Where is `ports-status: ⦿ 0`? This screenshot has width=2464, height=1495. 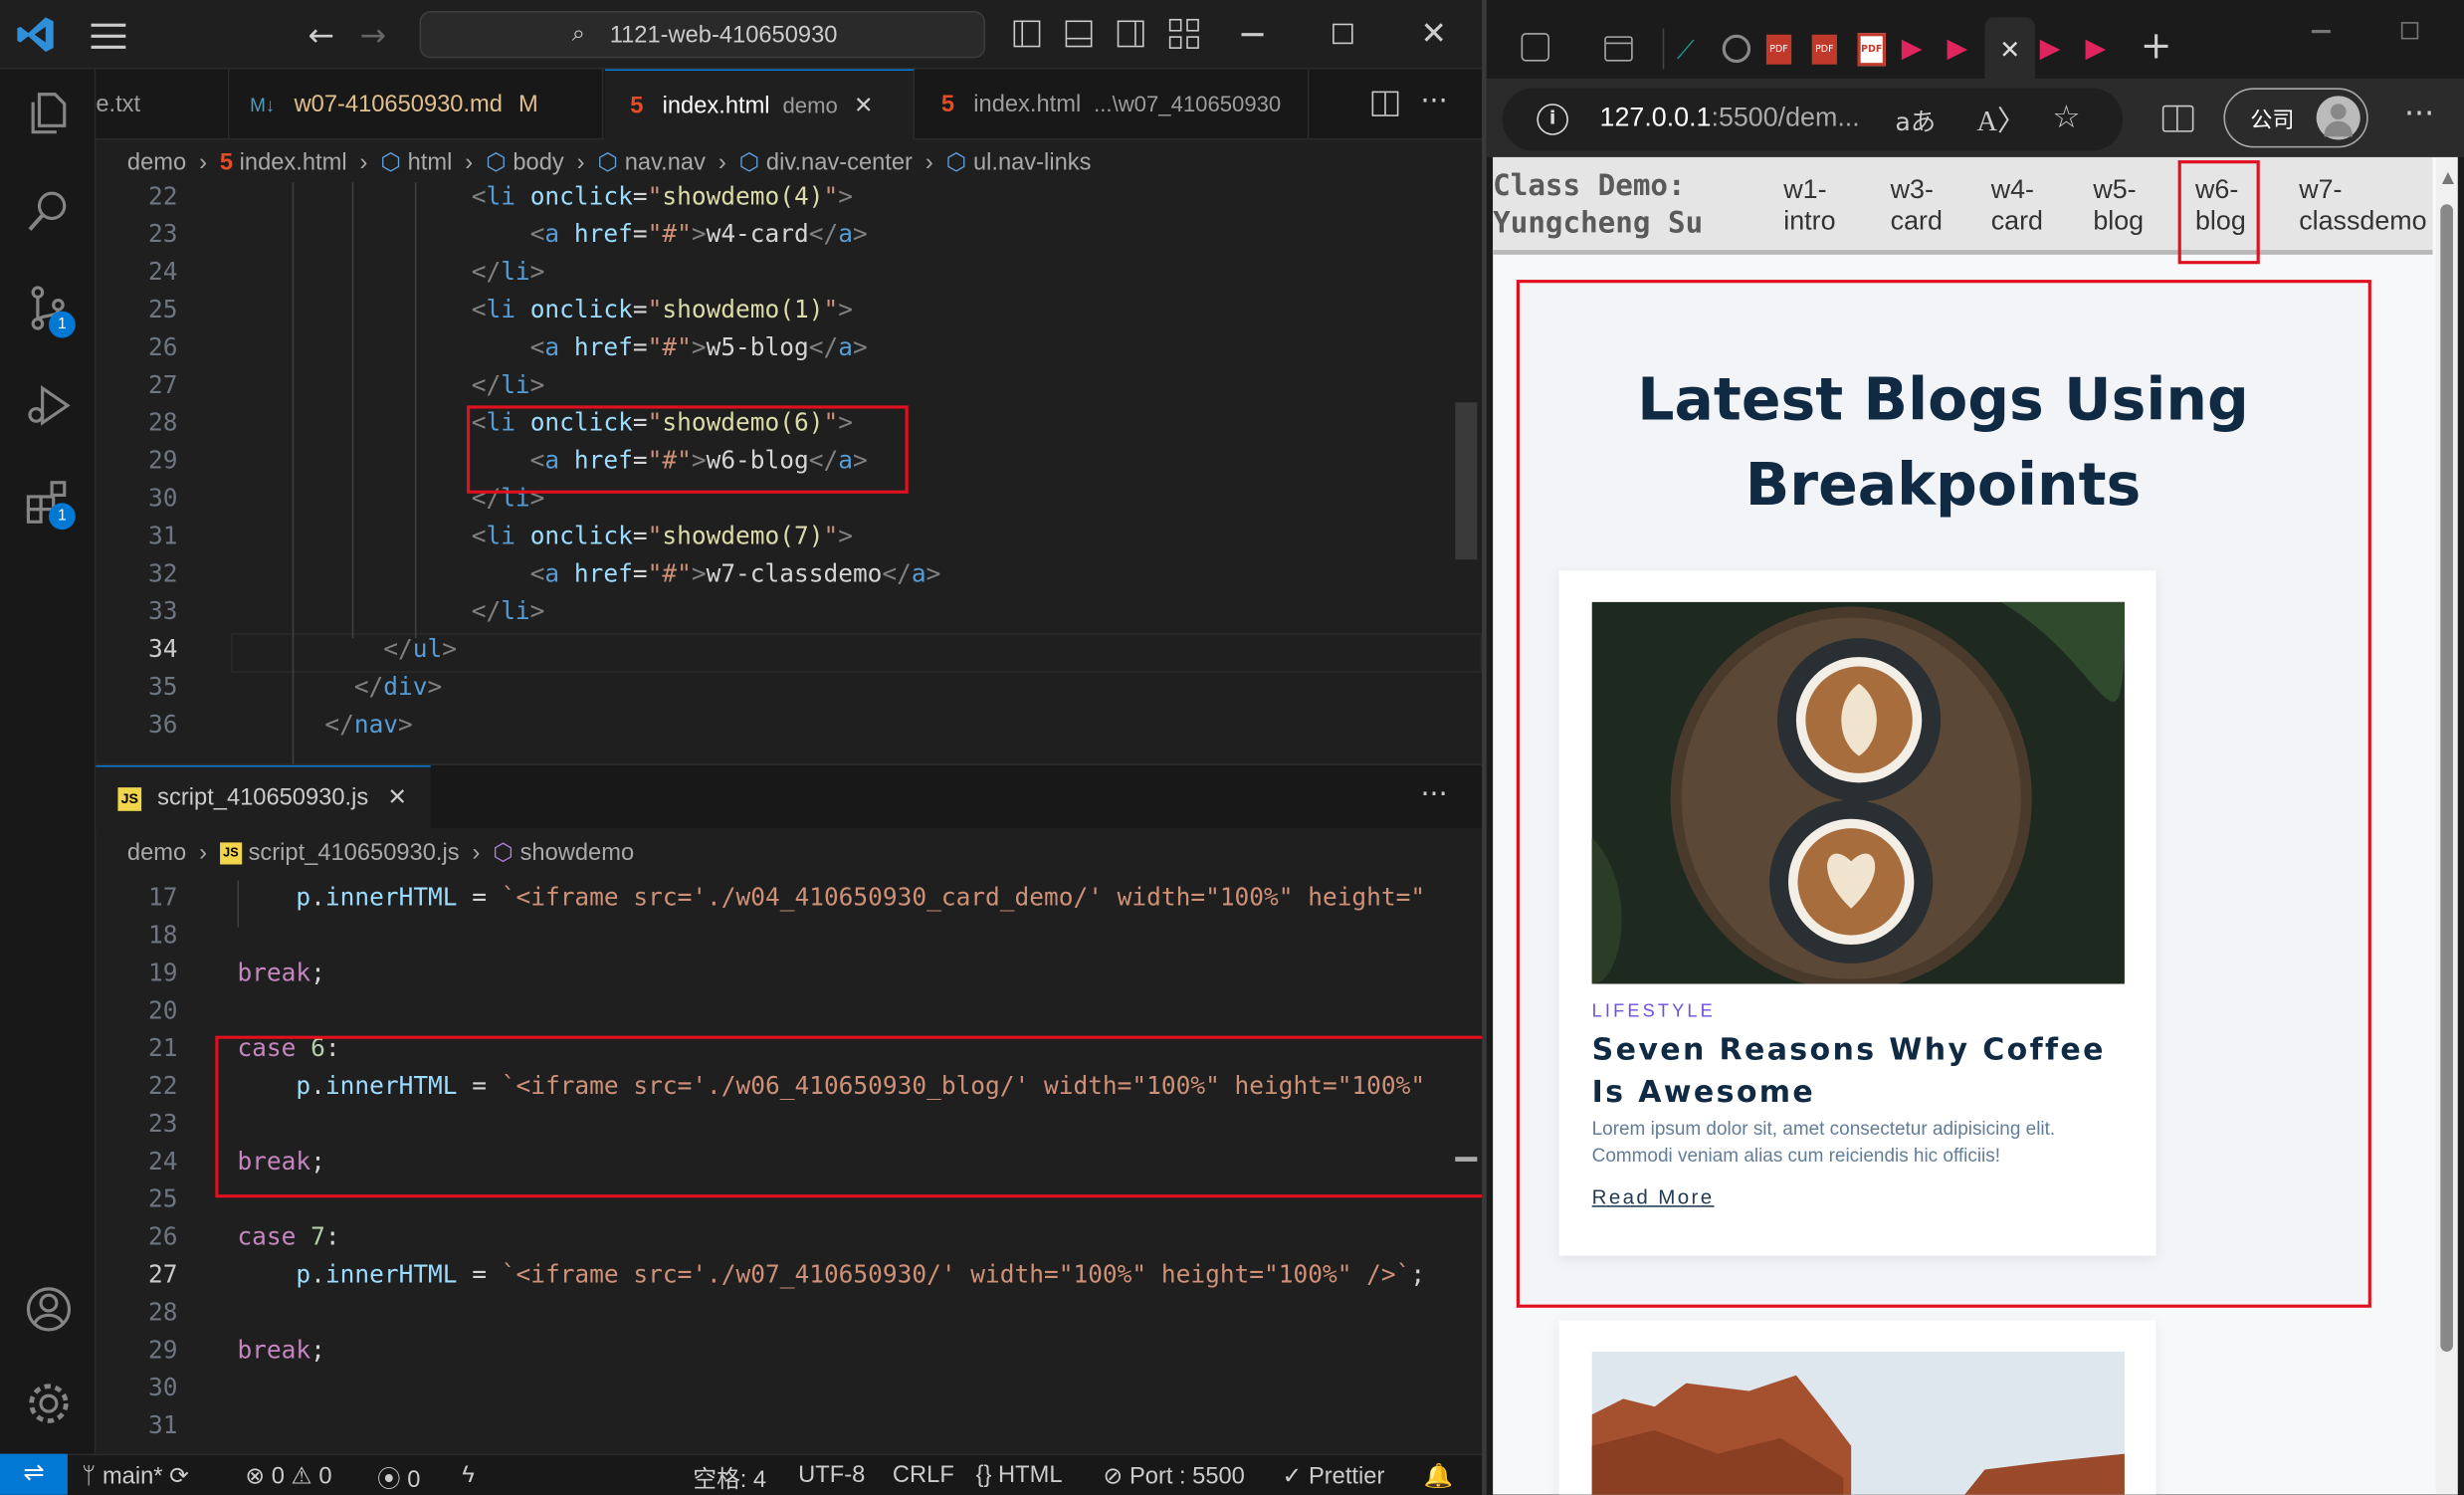
ports-status: ⦿ 0 is located at coordinates (398, 1479).